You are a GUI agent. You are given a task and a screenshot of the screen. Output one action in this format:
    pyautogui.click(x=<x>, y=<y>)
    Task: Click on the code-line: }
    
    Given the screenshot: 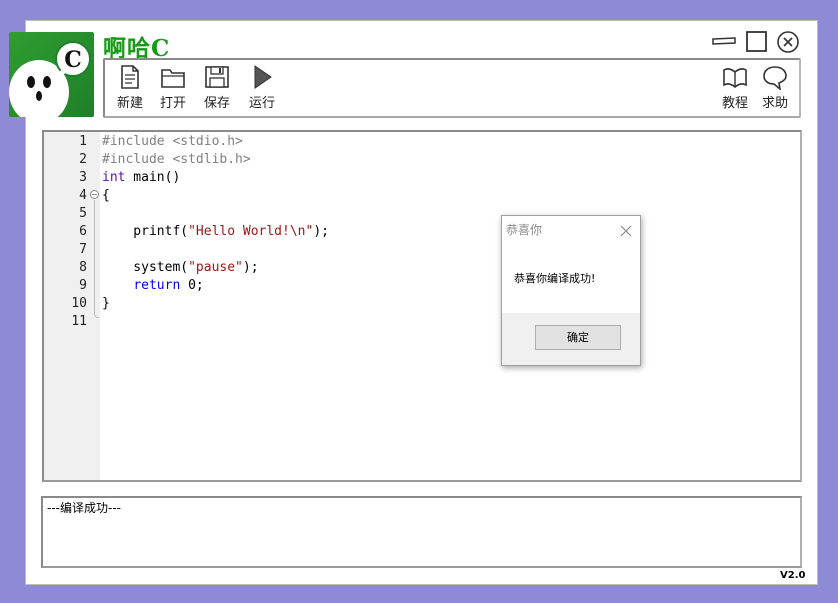 What is the action you would take?
    pyautogui.click(x=106, y=303)
    